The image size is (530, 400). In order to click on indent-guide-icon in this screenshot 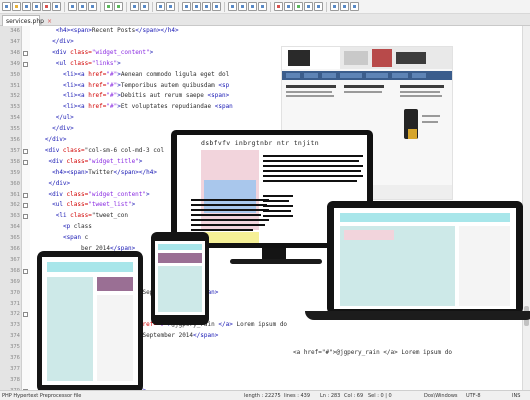, I will do `click(216, 6)`.